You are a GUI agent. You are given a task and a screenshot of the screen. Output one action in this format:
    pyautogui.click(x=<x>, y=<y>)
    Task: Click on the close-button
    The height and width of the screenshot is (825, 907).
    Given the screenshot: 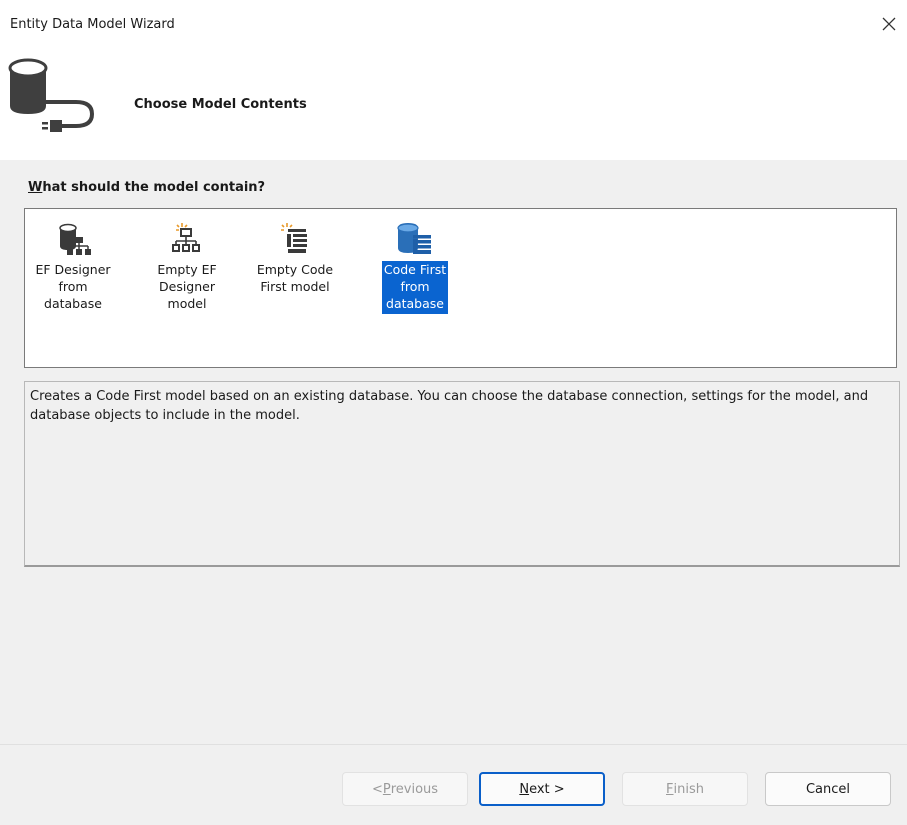 What is the action you would take?
    pyautogui.click(x=889, y=24)
    